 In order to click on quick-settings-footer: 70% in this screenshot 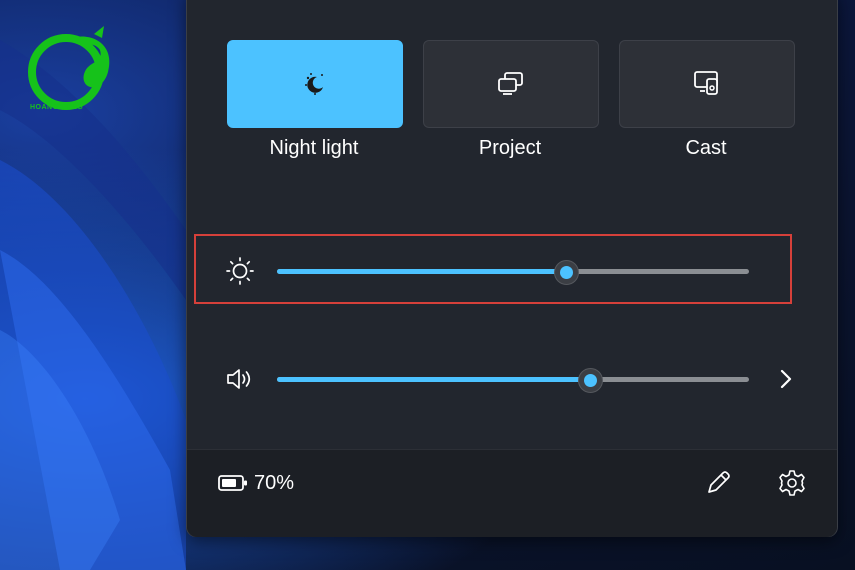, I will do `click(512, 493)`.